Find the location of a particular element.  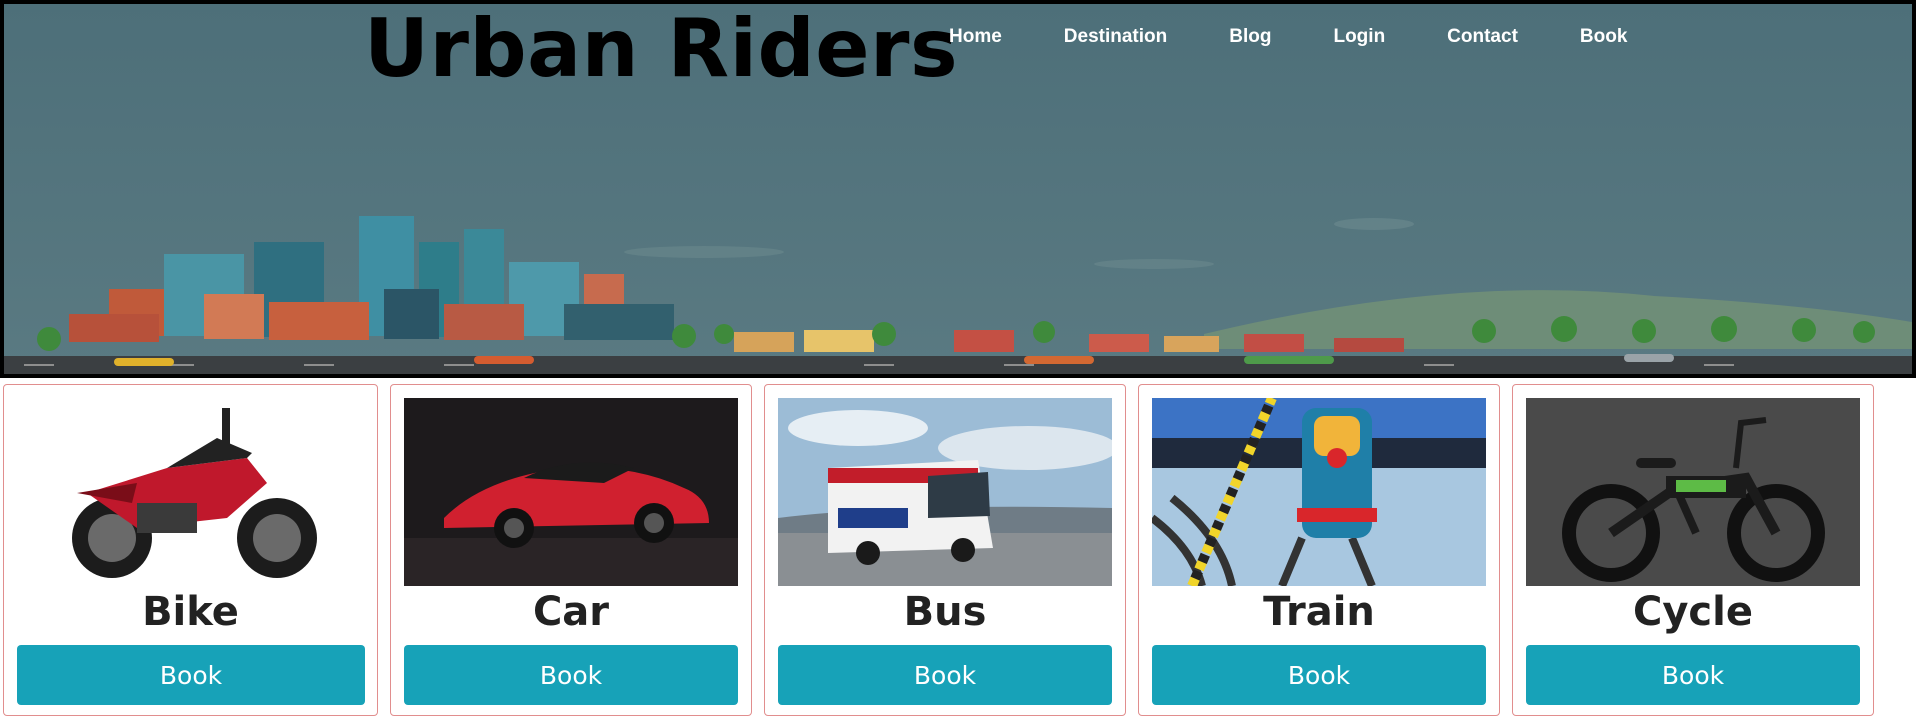

vehicle-title: Bike is located at coordinates (190, 612).